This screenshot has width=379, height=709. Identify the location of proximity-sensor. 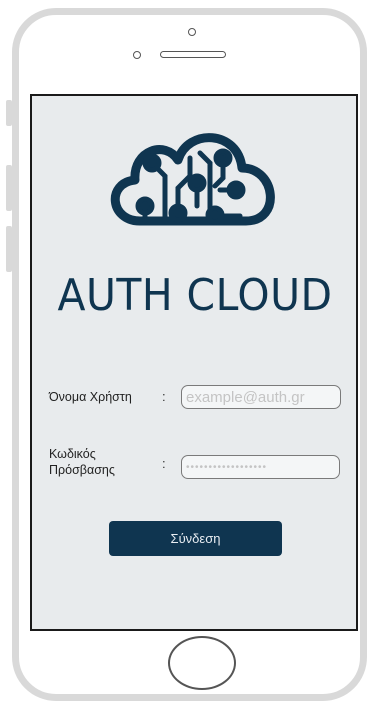
(192, 32).